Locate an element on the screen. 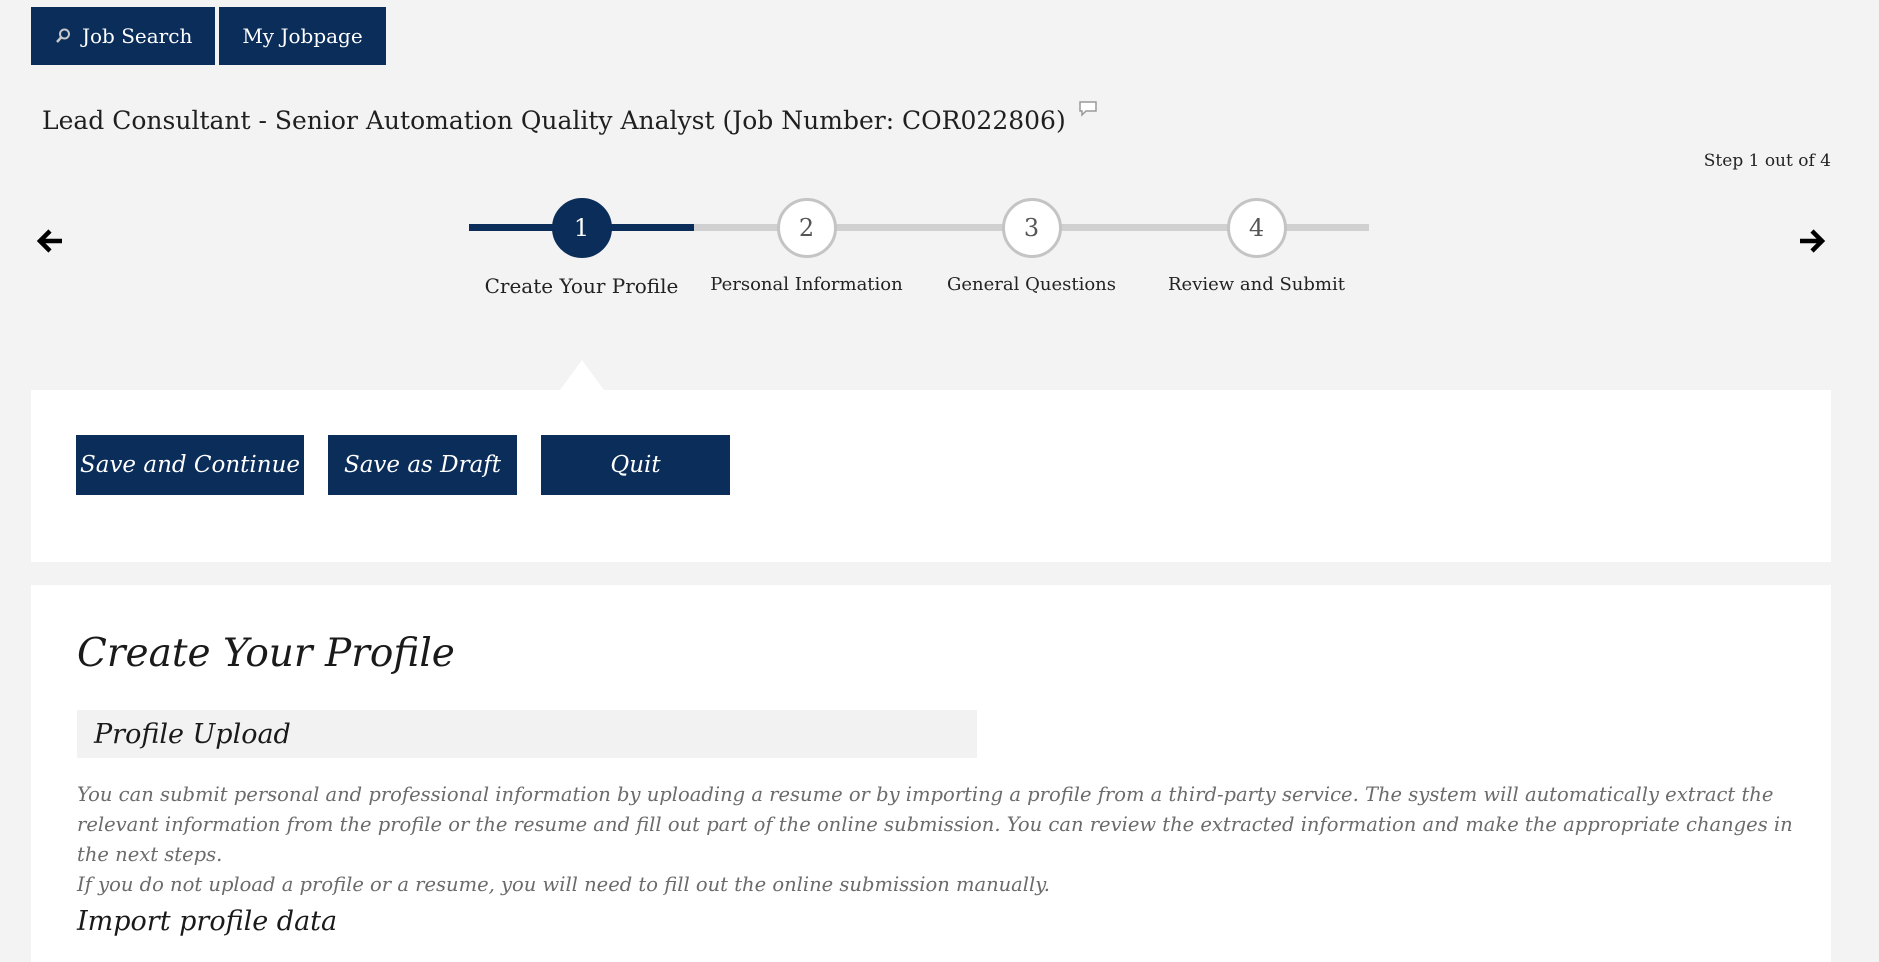  section-title: Create Your Profile is located at coordinates (266, 653).